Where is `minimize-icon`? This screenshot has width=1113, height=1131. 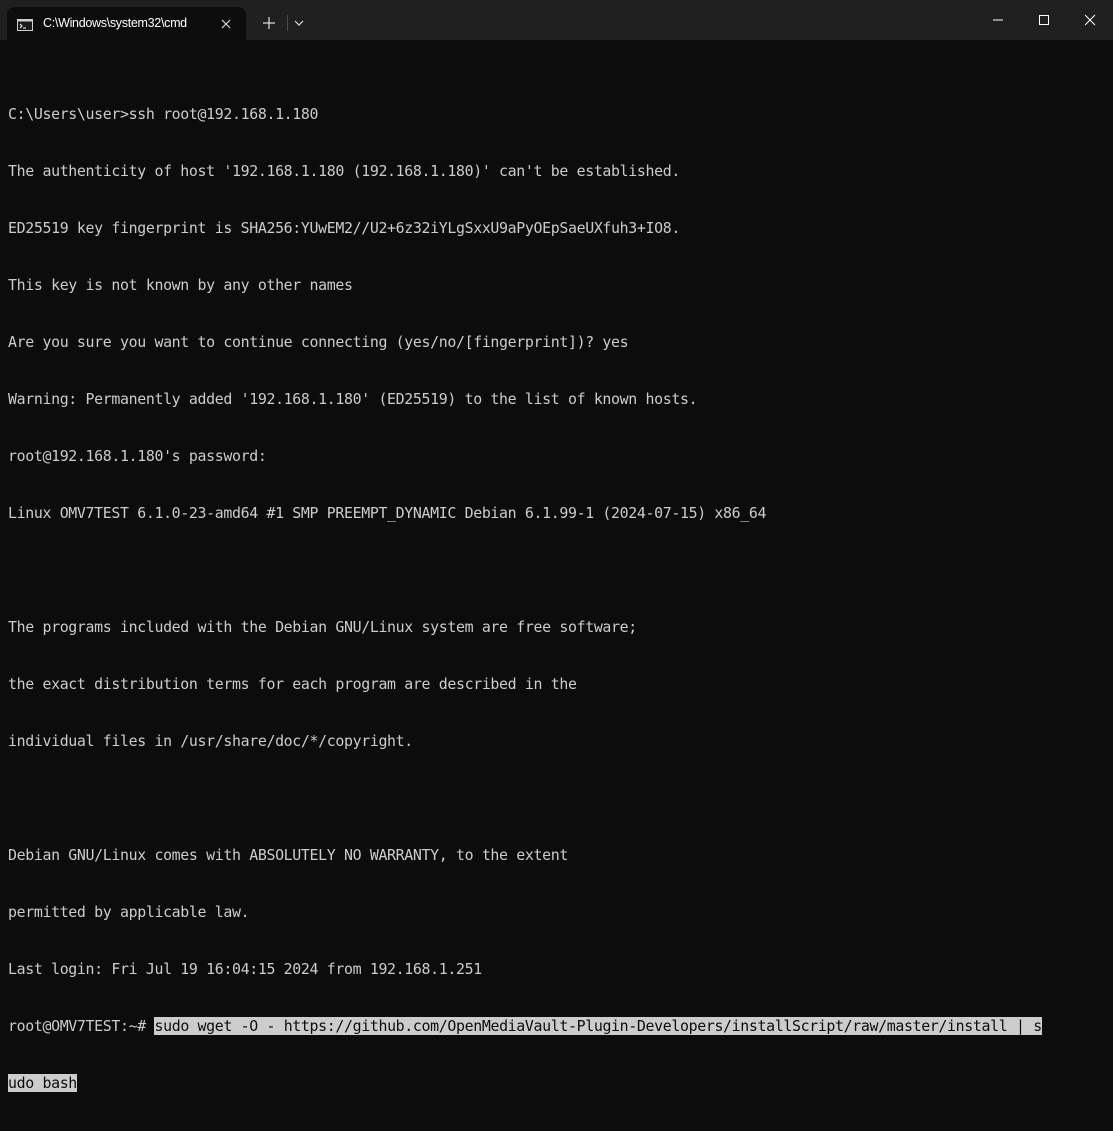 minimize-icon is located at coordinates (998, 20).